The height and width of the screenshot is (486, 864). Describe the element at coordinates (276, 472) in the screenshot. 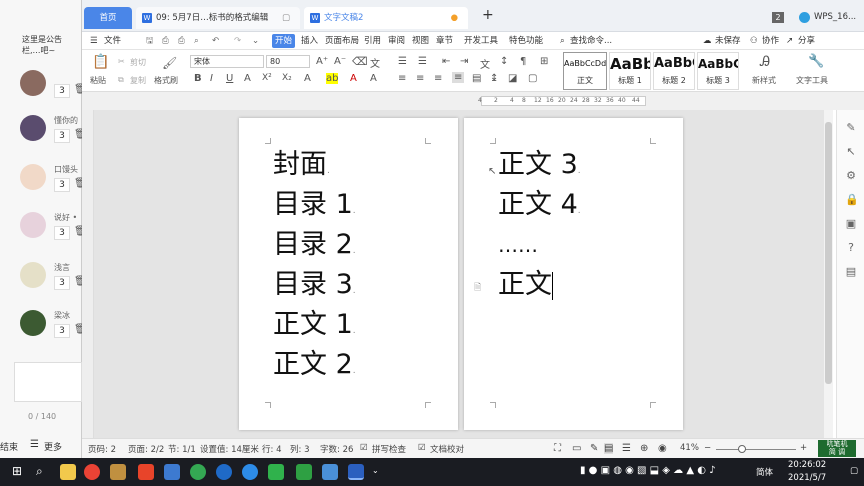

I see `wechat-icon` at that location.